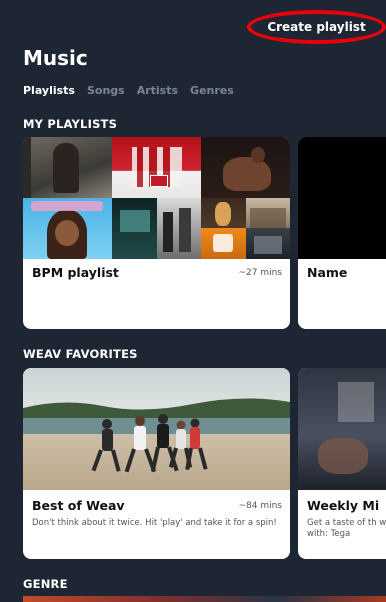  What do you see at coordinates (45, 584) in the screenshot?
I see `section-title-genre: GENRE` at bounding box center [45, 584].